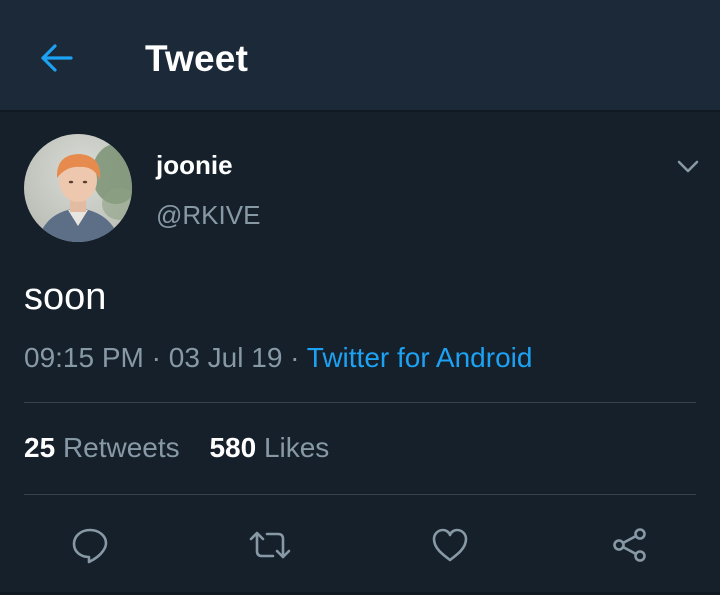 This screenshot has width=720, height=595. Describe the element at coordinates (360, 402) in the screenshot. I see `divider-top` at that location.